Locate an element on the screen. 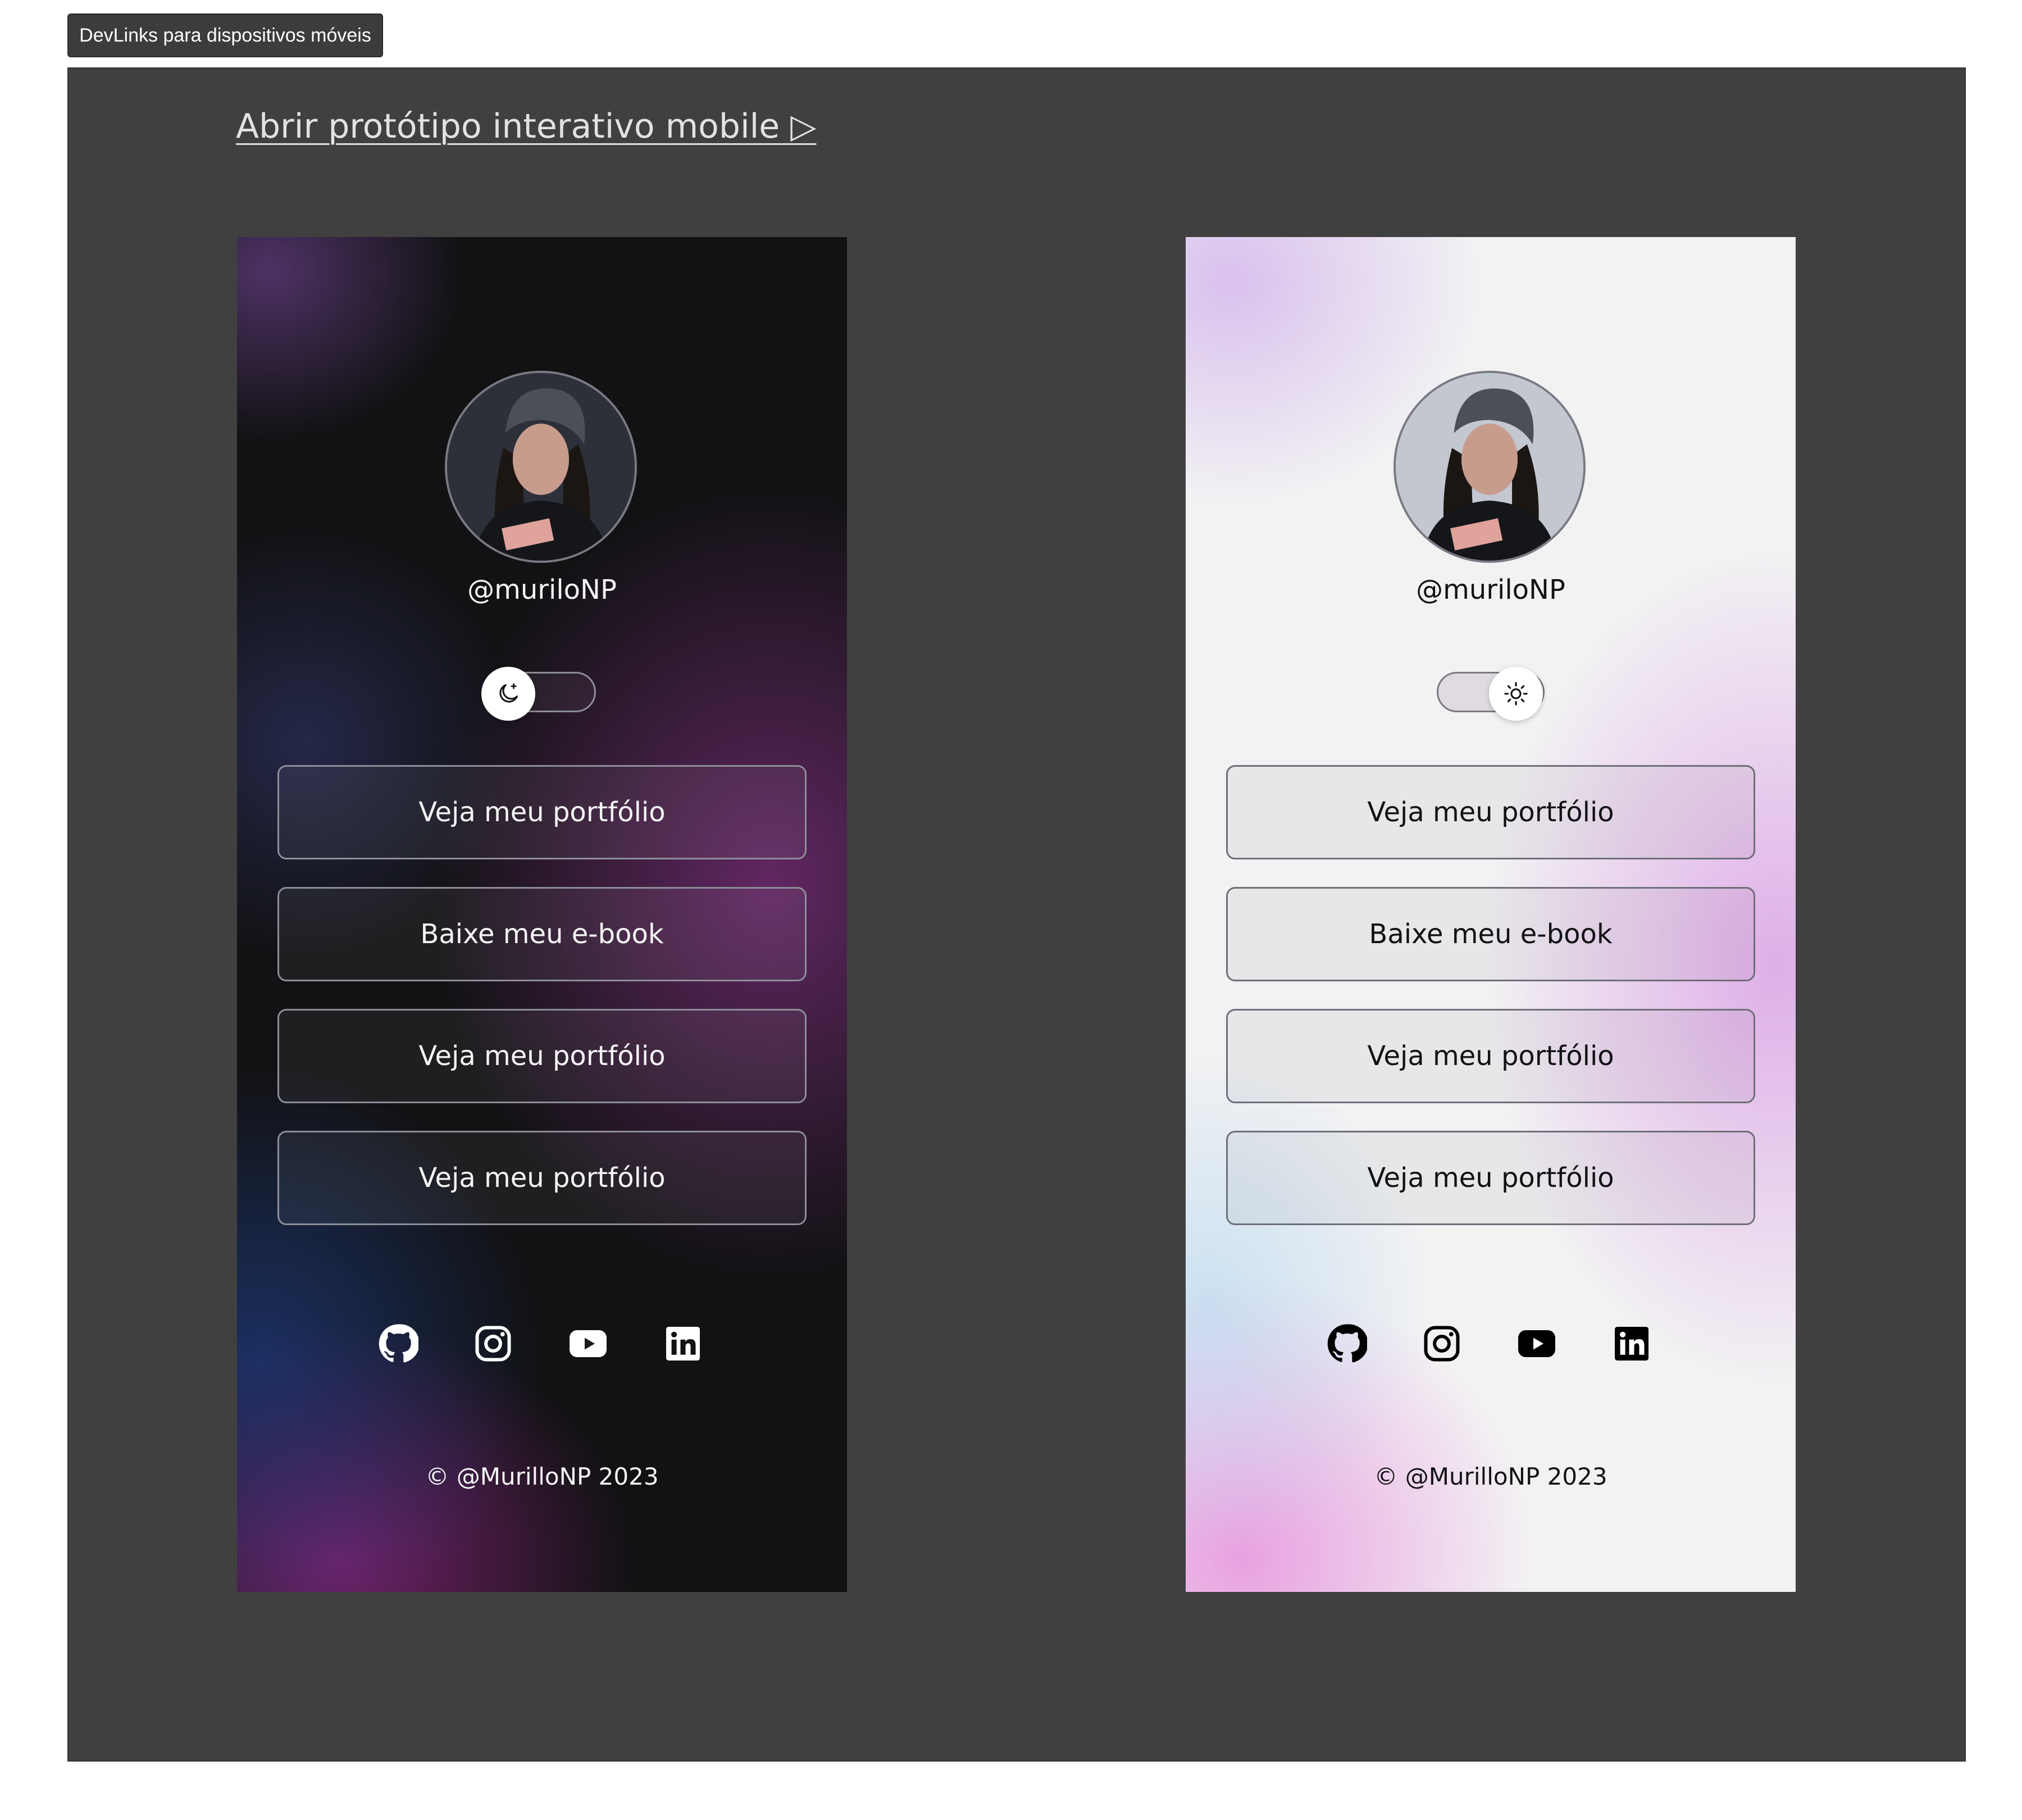  prototype-link: Abrir protótipo interativo mobile ▷ is located at coordinates (526, 127).